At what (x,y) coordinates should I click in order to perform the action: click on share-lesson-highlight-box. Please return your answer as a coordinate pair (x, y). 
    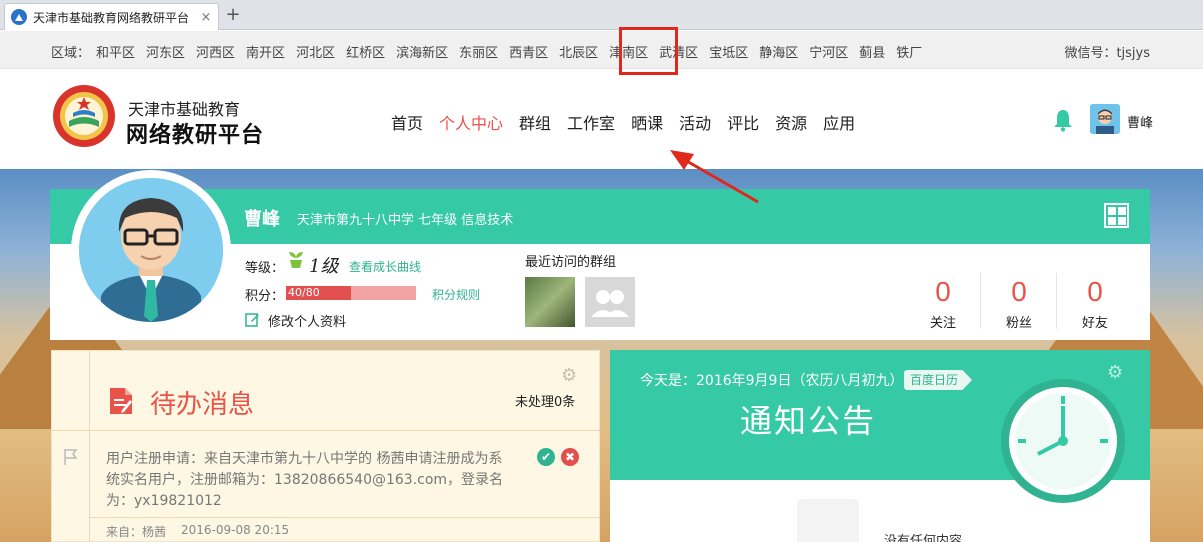
    Looking at the image, I should click on (648, 51).